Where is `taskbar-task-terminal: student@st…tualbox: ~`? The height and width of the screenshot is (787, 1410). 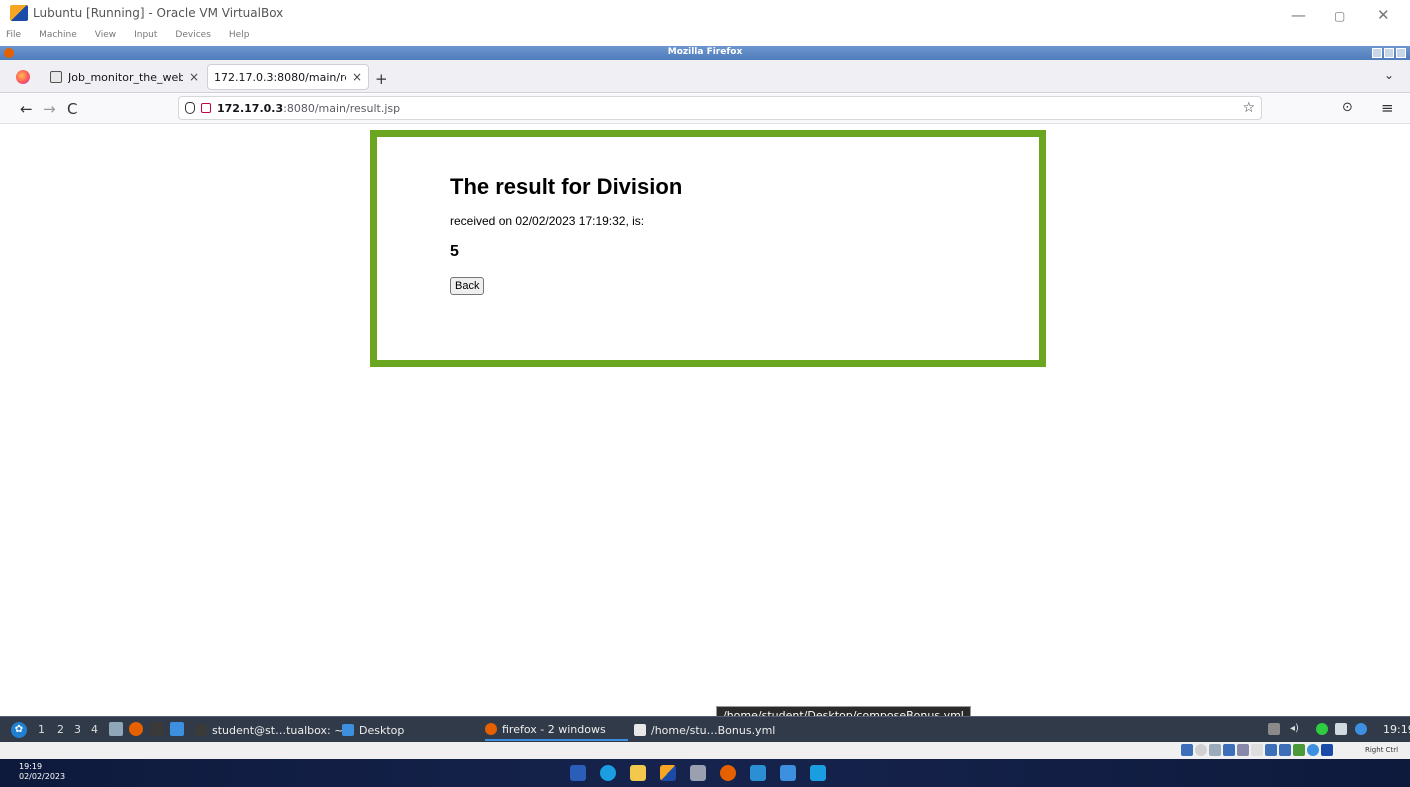
taskbar-task-terminal: student@st…tualbox: ~ is located at coordinates (269, 730).